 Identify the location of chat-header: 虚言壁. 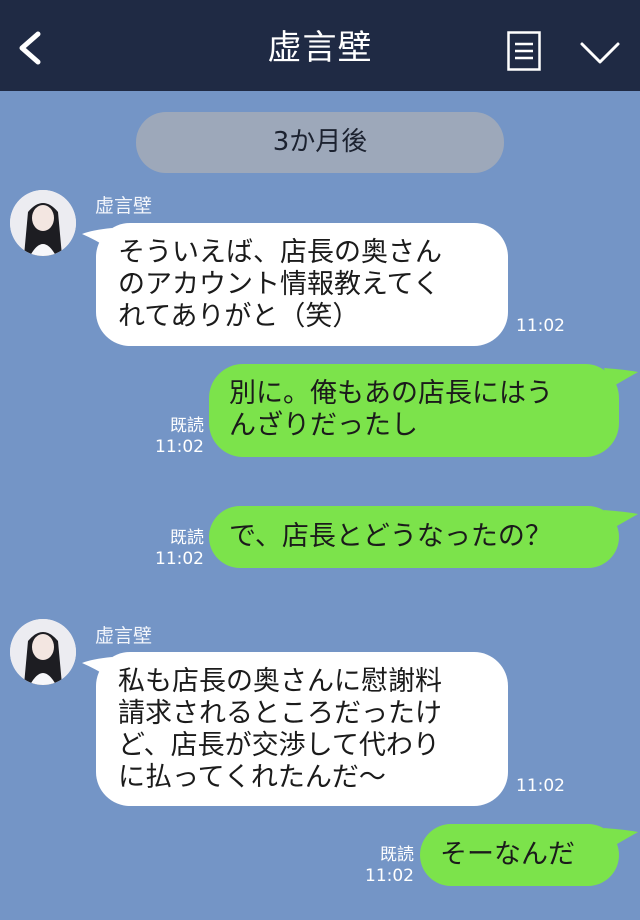
(320, 45).